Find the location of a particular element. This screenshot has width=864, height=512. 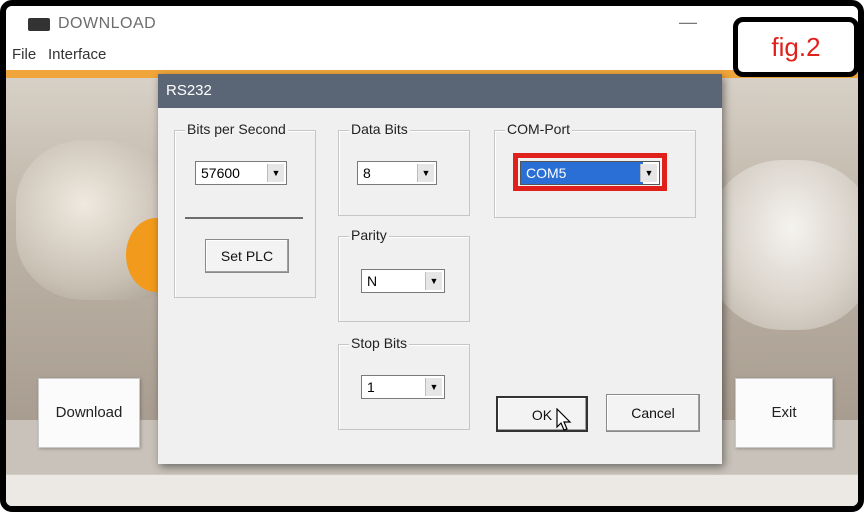

bits-per-second-select: 57600 ▼ is located at coordinates (241, 173).